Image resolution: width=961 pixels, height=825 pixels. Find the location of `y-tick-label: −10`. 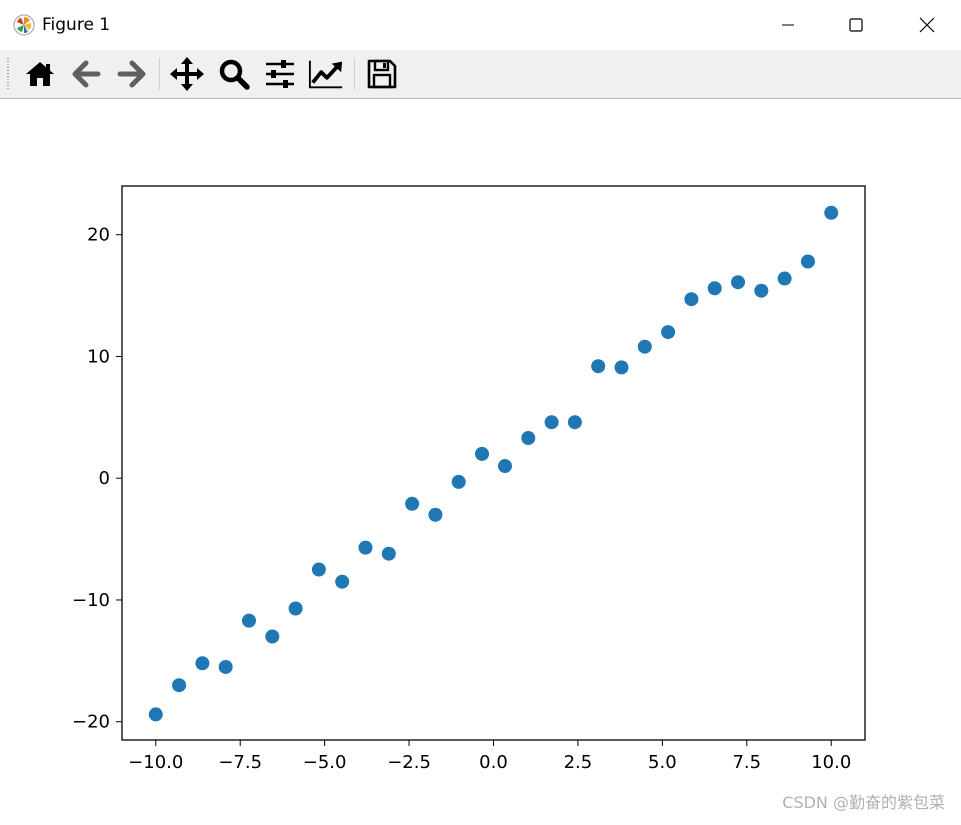

y-tick-label: −10 is located at coordinates (91, 600).